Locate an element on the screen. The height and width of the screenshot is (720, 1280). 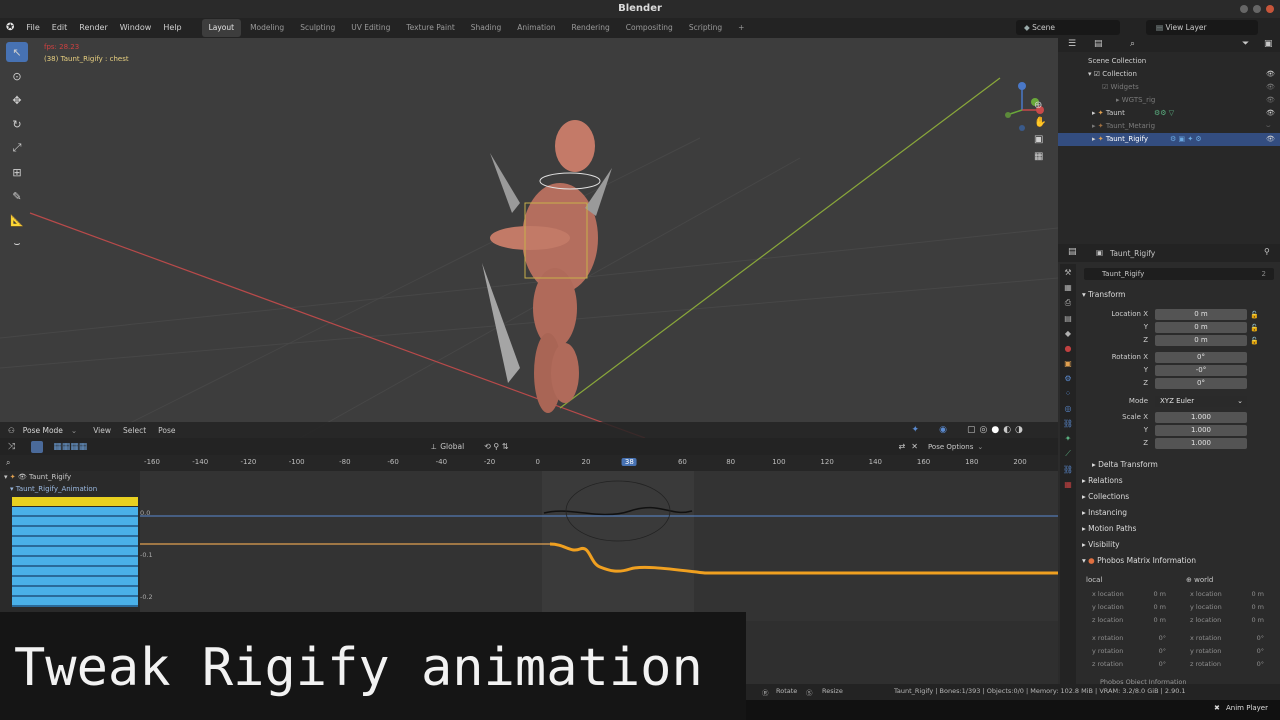
camera-icon: ▣ is located at coordinates (1040, 139).